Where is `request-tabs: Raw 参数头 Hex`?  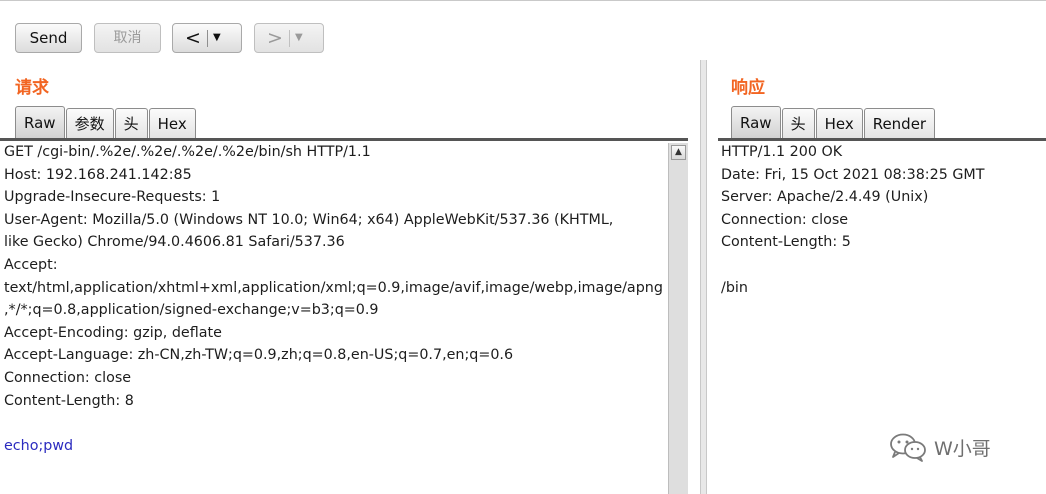
request-tabs: Raw 参数头 Hex is located at coordinates (106, 122).